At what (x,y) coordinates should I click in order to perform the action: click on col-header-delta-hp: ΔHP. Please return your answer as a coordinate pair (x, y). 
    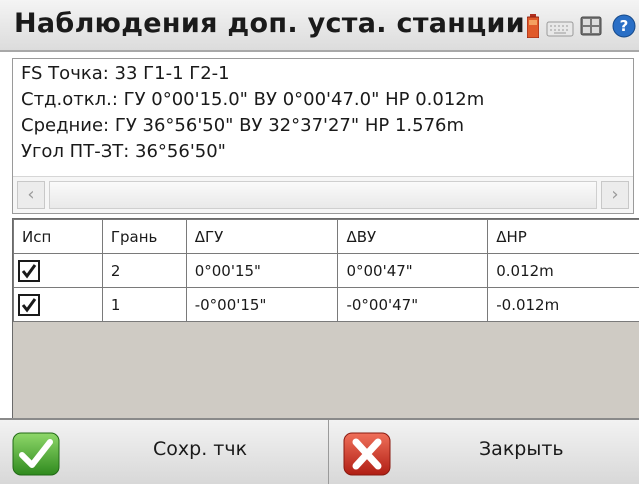
    Looking at the image, I should click on (563, 236).